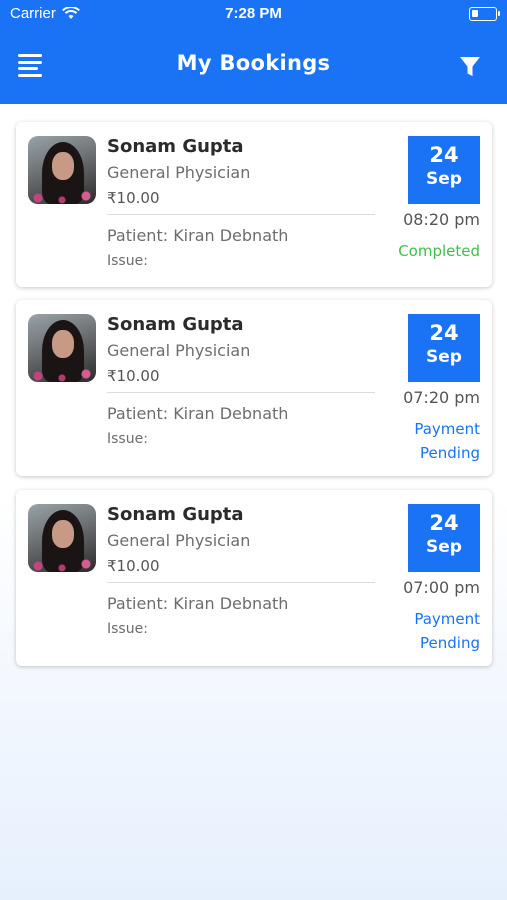 This screenshot has height=900, width=507. What do you see at coordinates (441, 397) in the screenshot?
I see `booking-time: 07:20 pm` at bounding box center [441, 397].